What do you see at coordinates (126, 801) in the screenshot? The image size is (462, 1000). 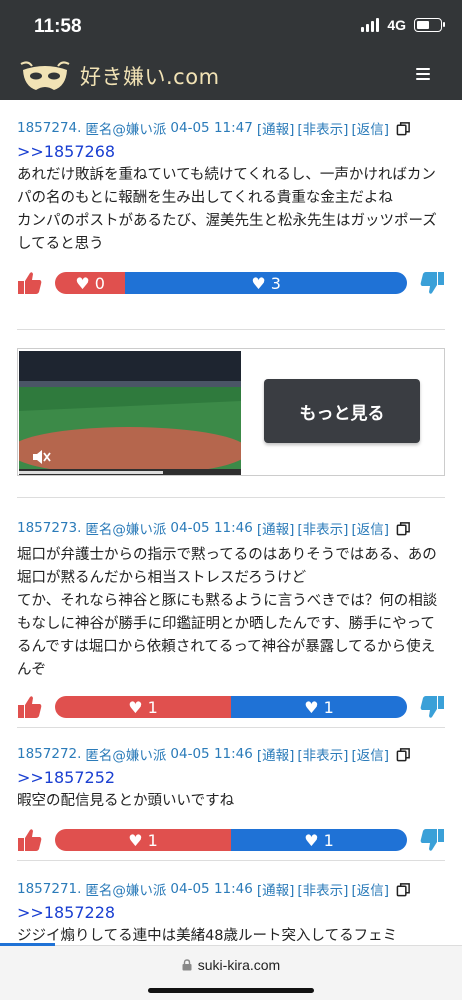 I see `post-body: 暇空の配信見るとか頭いいですね` at bounding box center [126, 801].